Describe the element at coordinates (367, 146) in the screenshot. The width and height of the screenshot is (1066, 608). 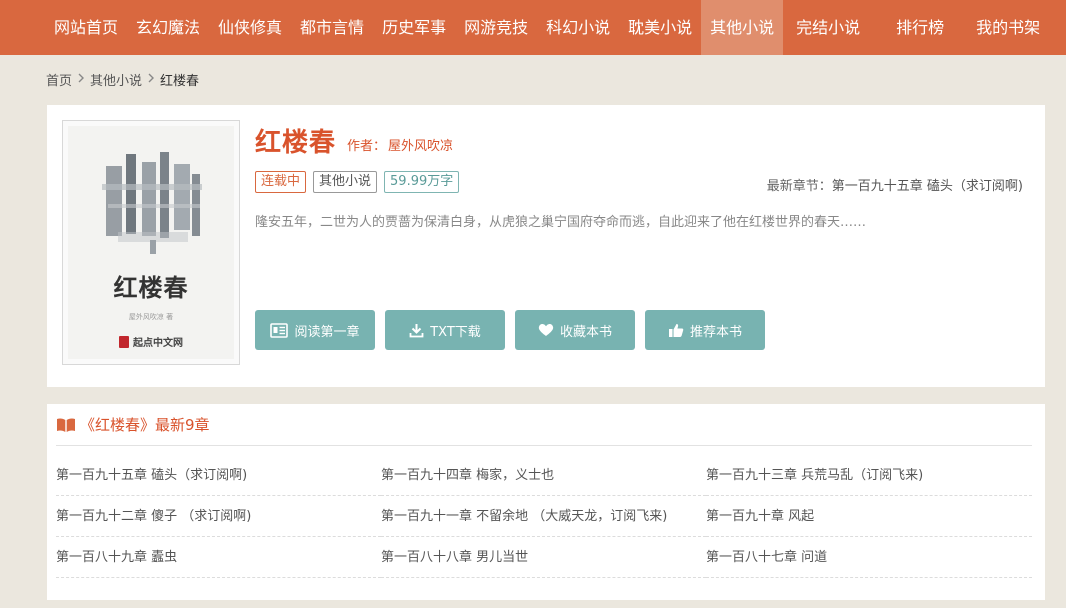
I see `author-label: 作者：` at that location.